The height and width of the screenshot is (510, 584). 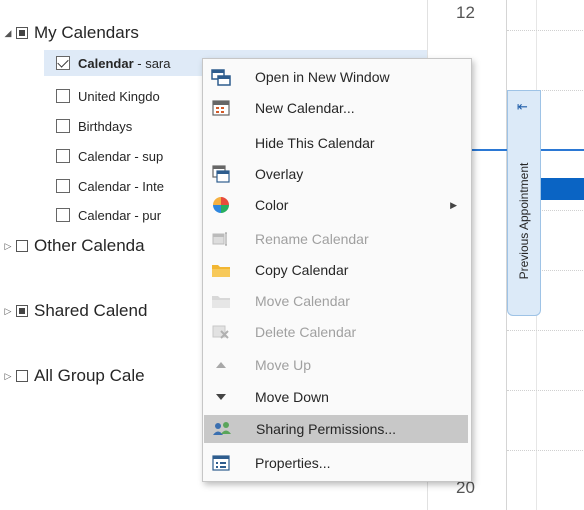 I want to click on menu-item-color: Color ▶, so click(x=337, y=205).